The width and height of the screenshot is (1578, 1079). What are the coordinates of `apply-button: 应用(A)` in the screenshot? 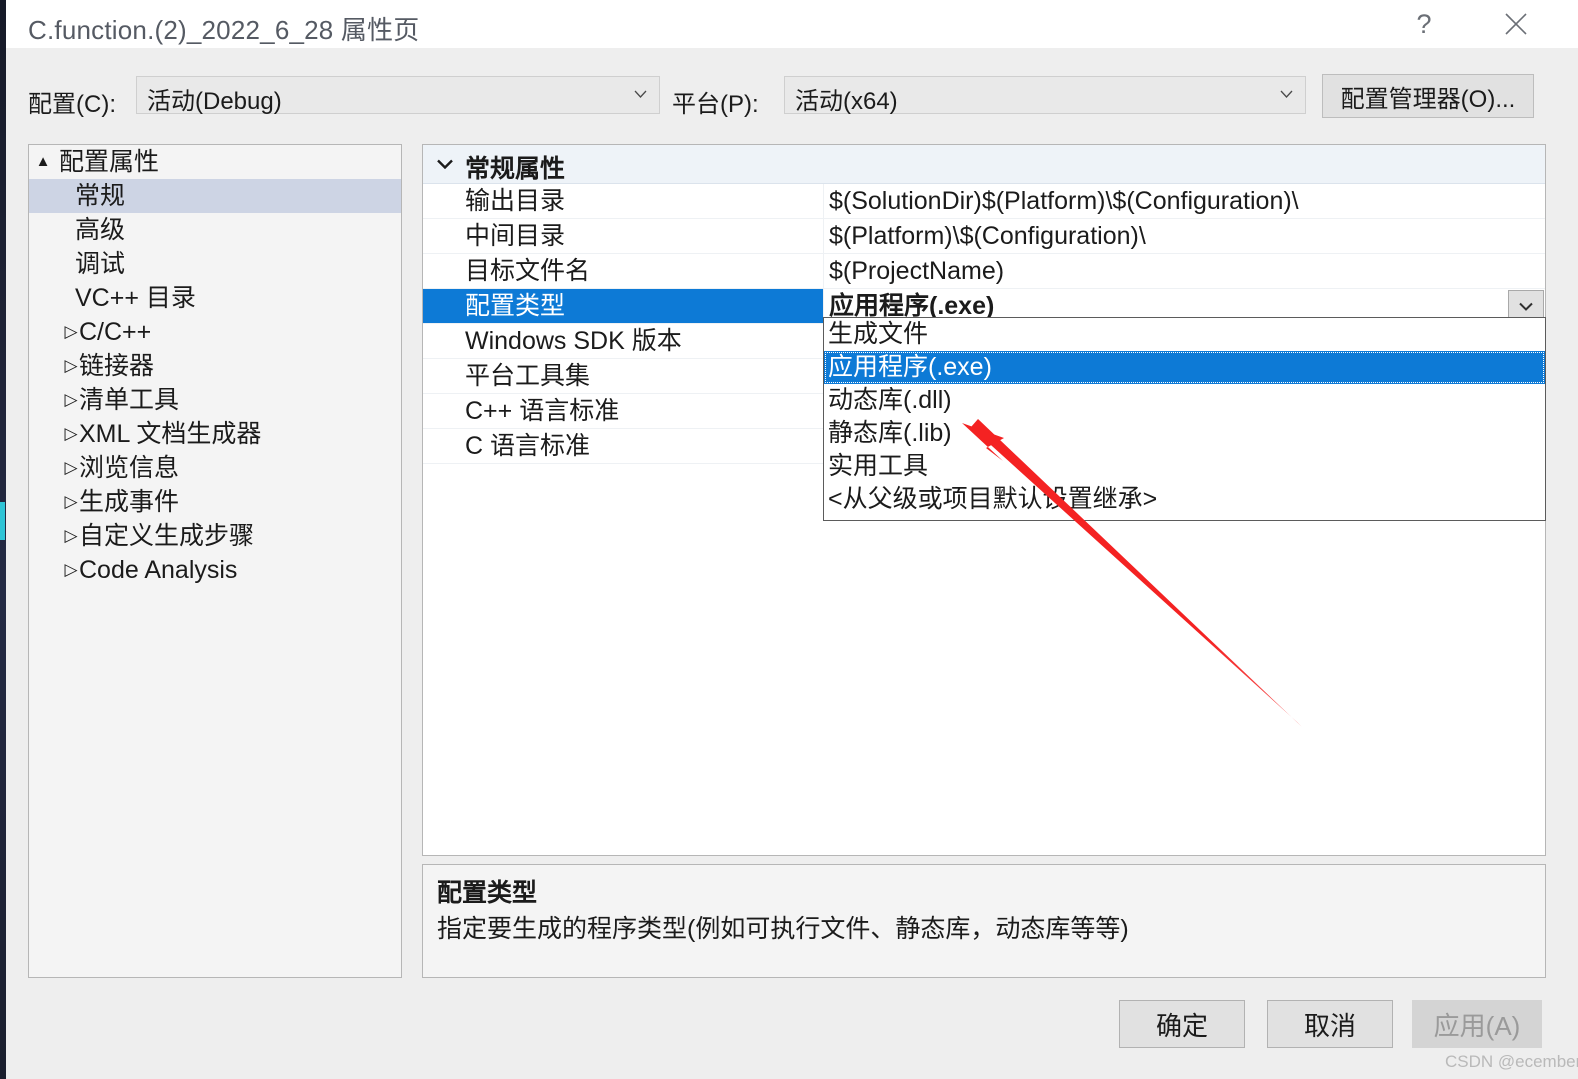 It's located at (1477, 1024).